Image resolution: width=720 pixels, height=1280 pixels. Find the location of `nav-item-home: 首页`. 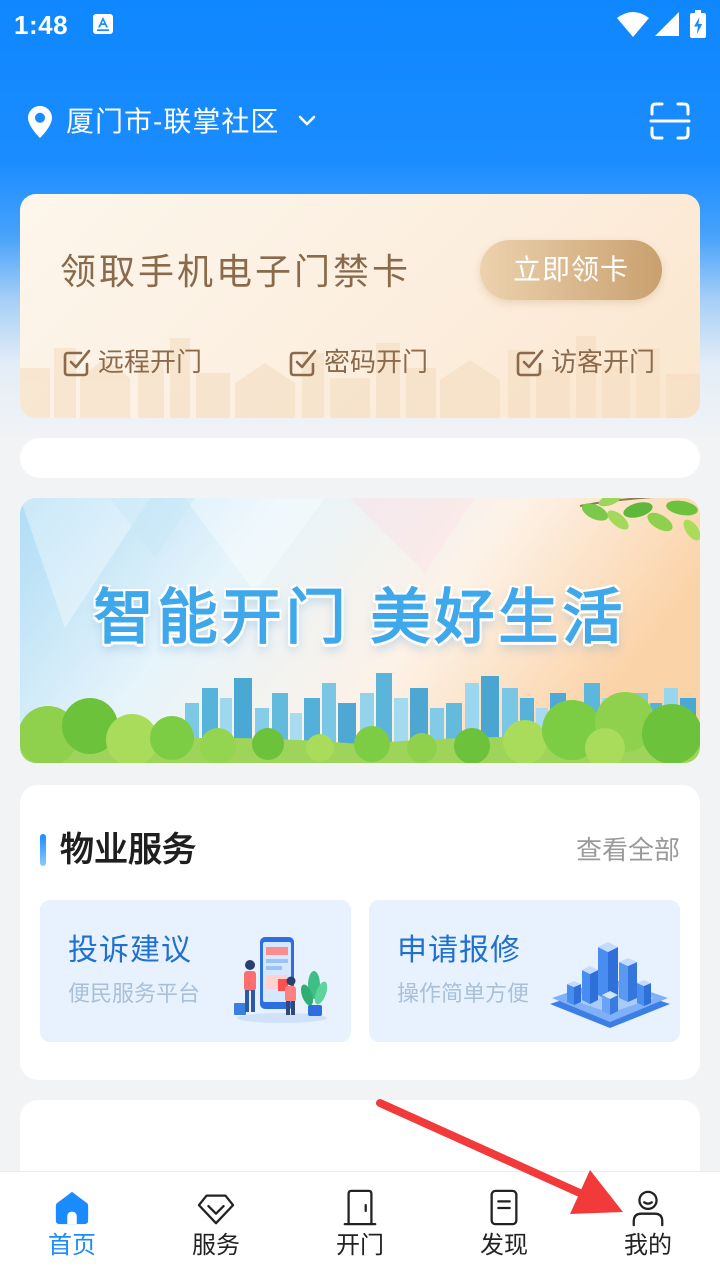

nav-item-home: 首页 is located at coordinates (72, 1226).